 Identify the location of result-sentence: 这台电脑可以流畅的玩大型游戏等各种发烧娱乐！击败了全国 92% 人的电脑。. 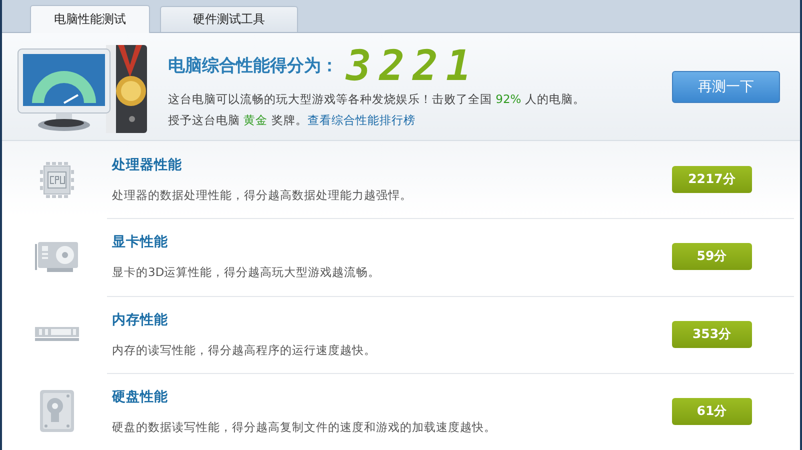
(377, 99).